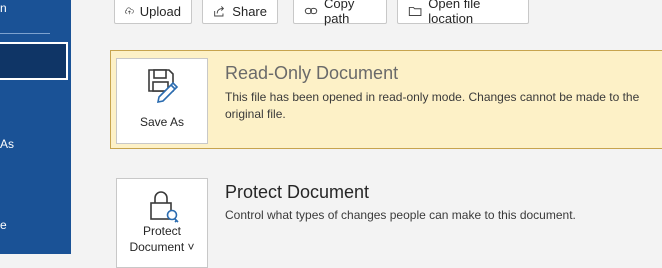 This screenshot has width=662, height=268. I want to click on sidebar-item-save-as: As, so click(7, 144).